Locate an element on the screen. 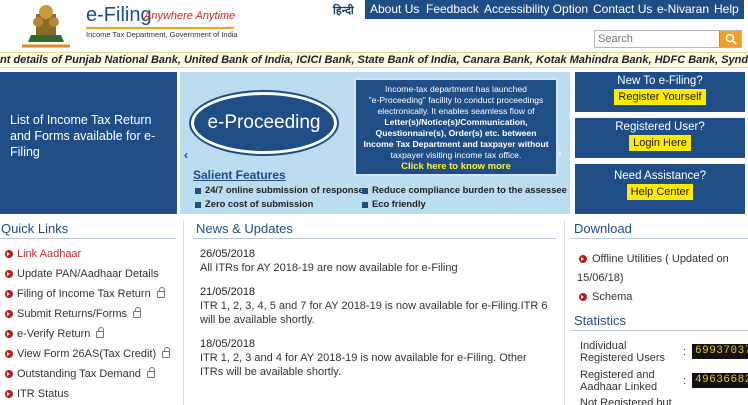 This screenshot has height=405, width=748. search-button is located at coordinates (730, 39).